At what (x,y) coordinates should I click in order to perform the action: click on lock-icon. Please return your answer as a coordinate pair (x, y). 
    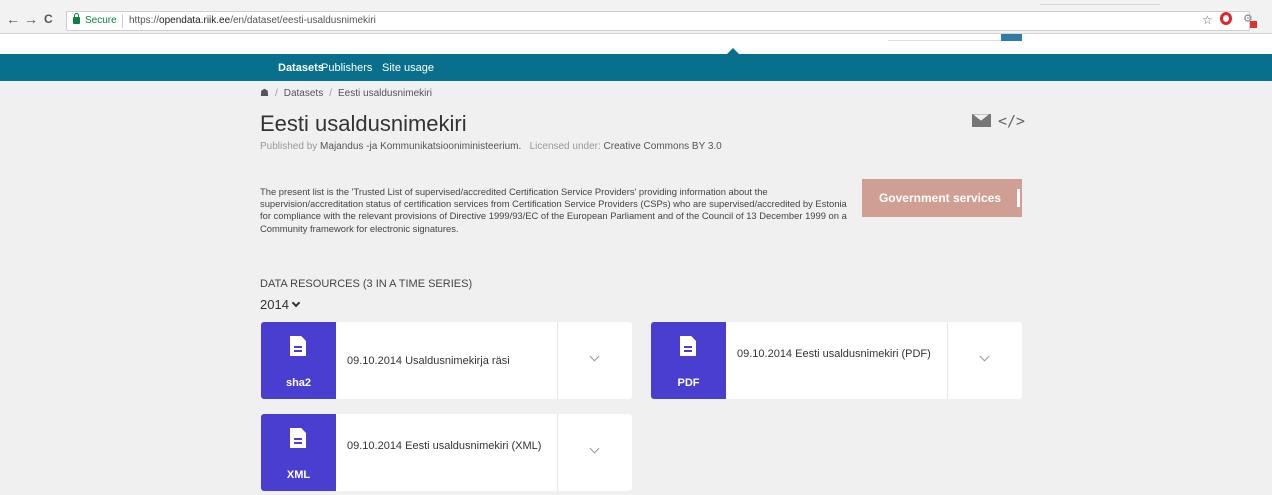
    Looking at the image, I should click on (76, 18).